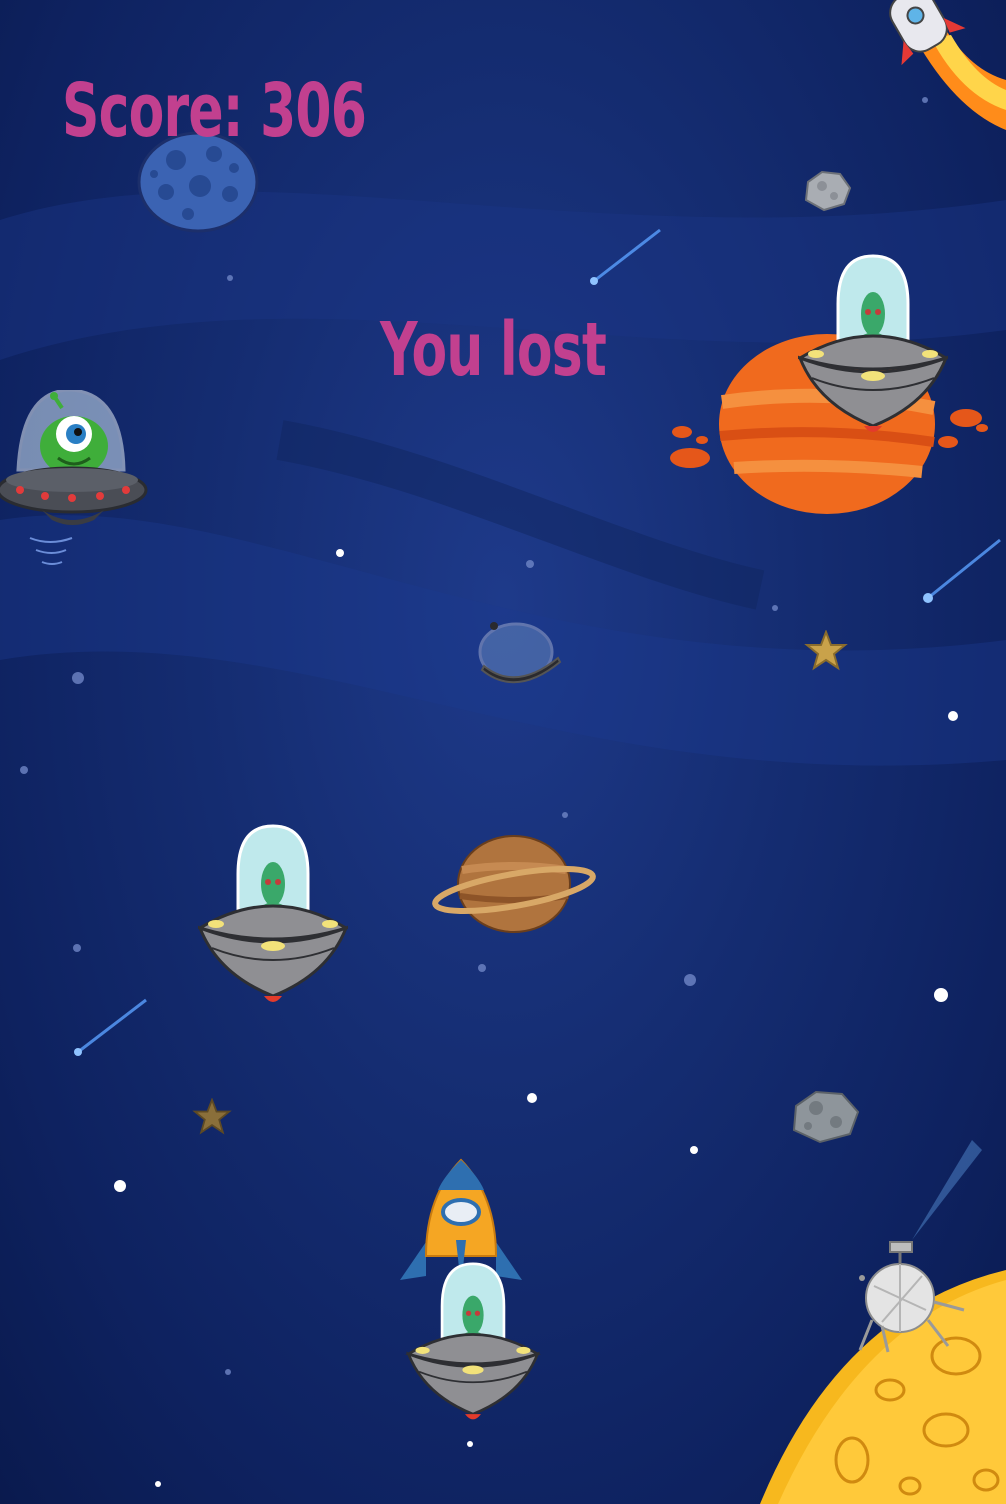  I want to click on astronaut-helmet, so click(520, 653).